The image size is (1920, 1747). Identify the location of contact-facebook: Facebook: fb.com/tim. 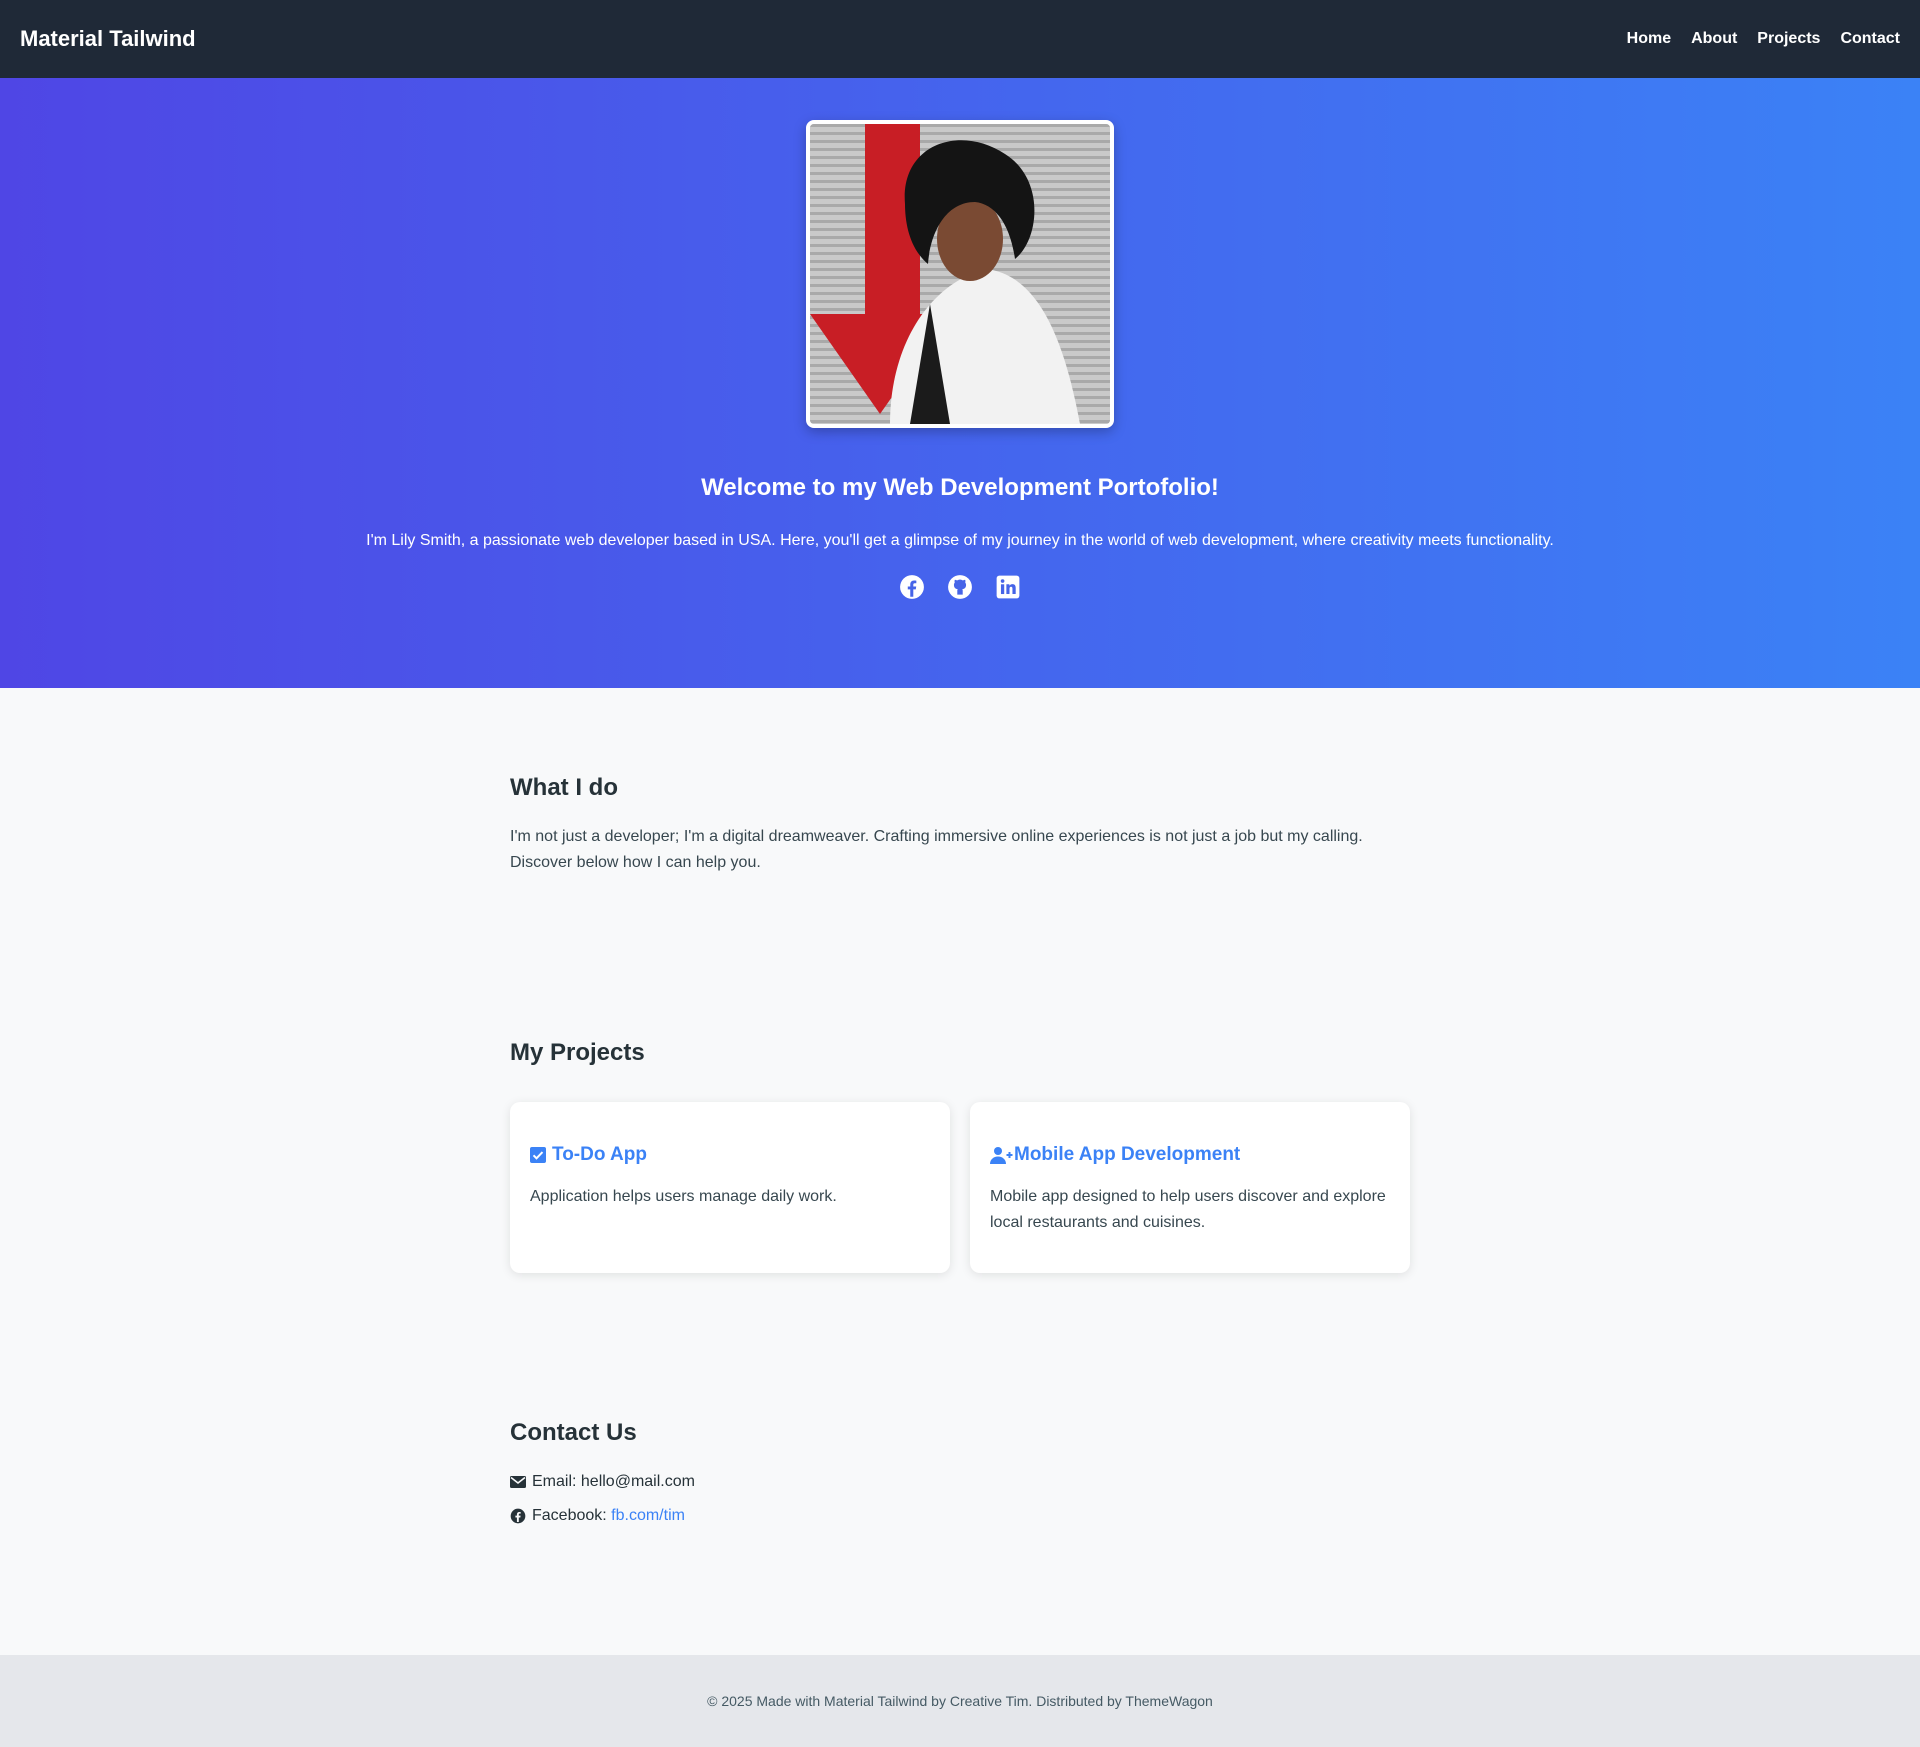
(960, 1516).